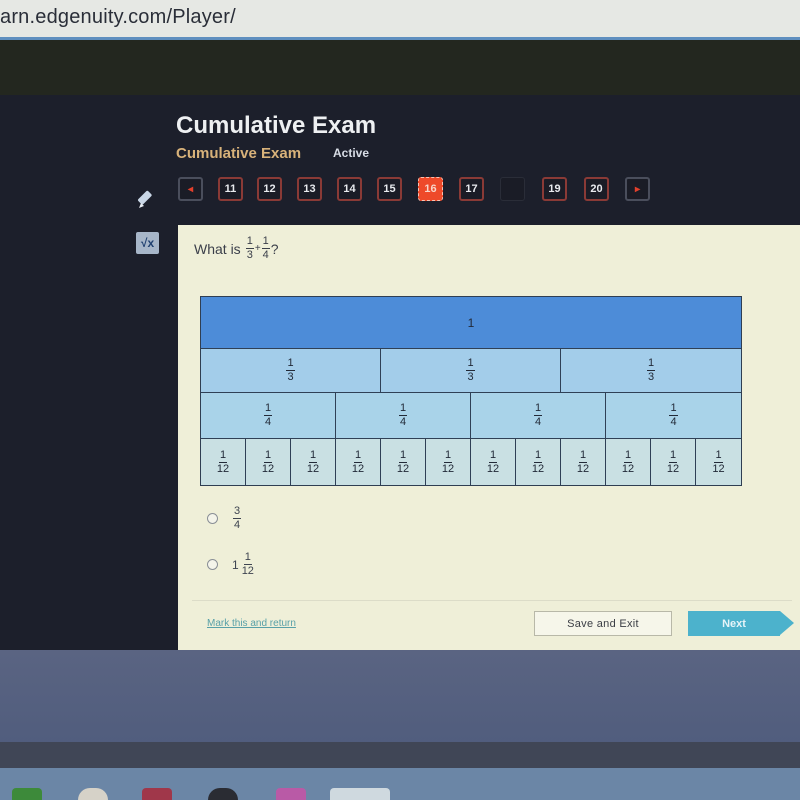  What do you see at coordinates (224, 518) in the screenshot?
I see `answer-choice-1: 3 4` at bounding box center [224, 518].